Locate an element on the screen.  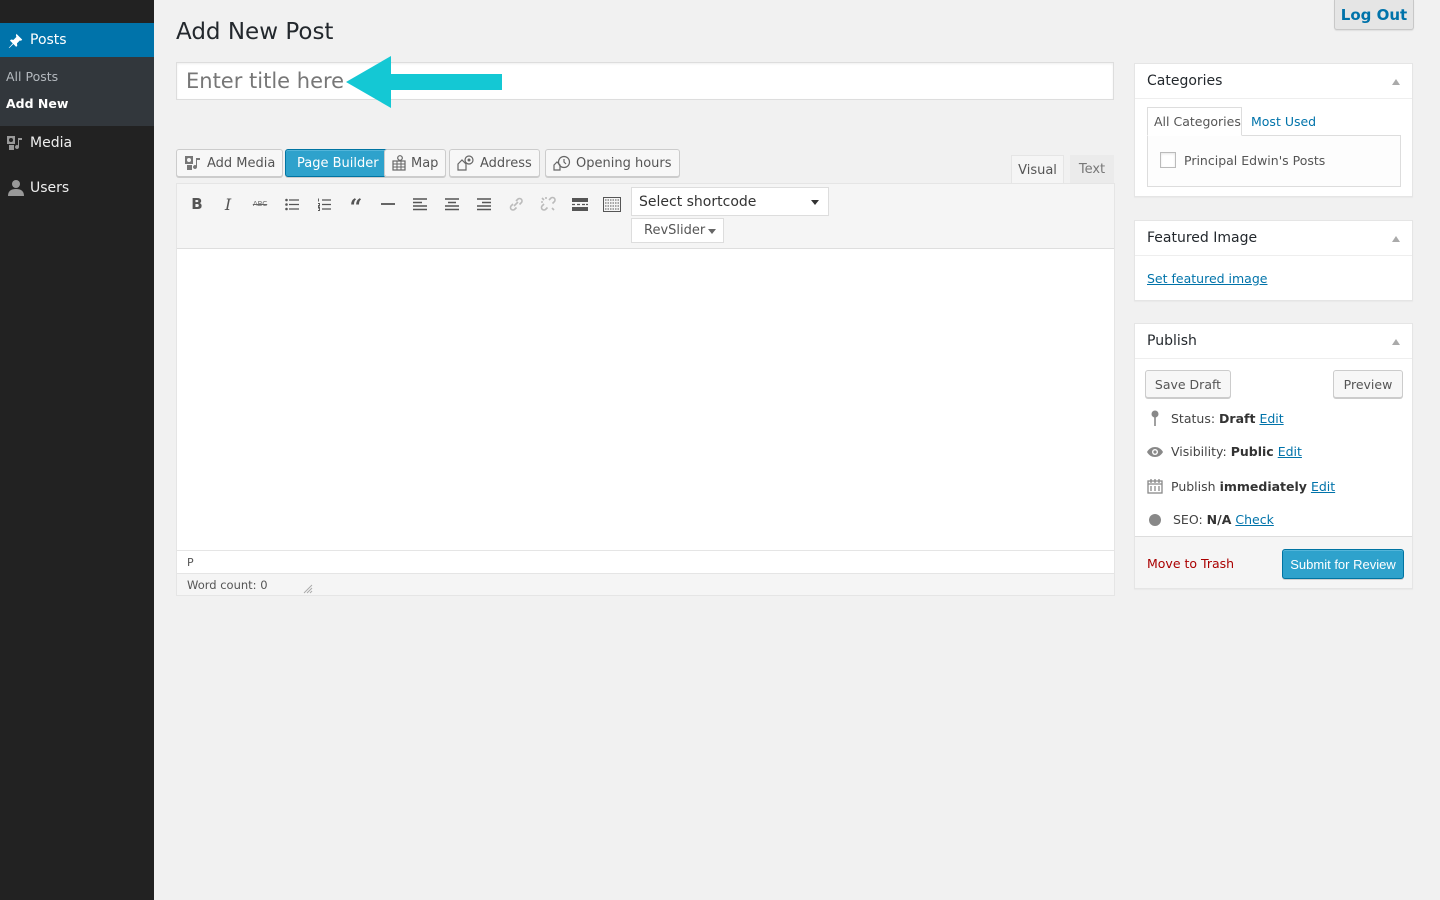
resize-handle-icon is located at coordinates (307, 588).